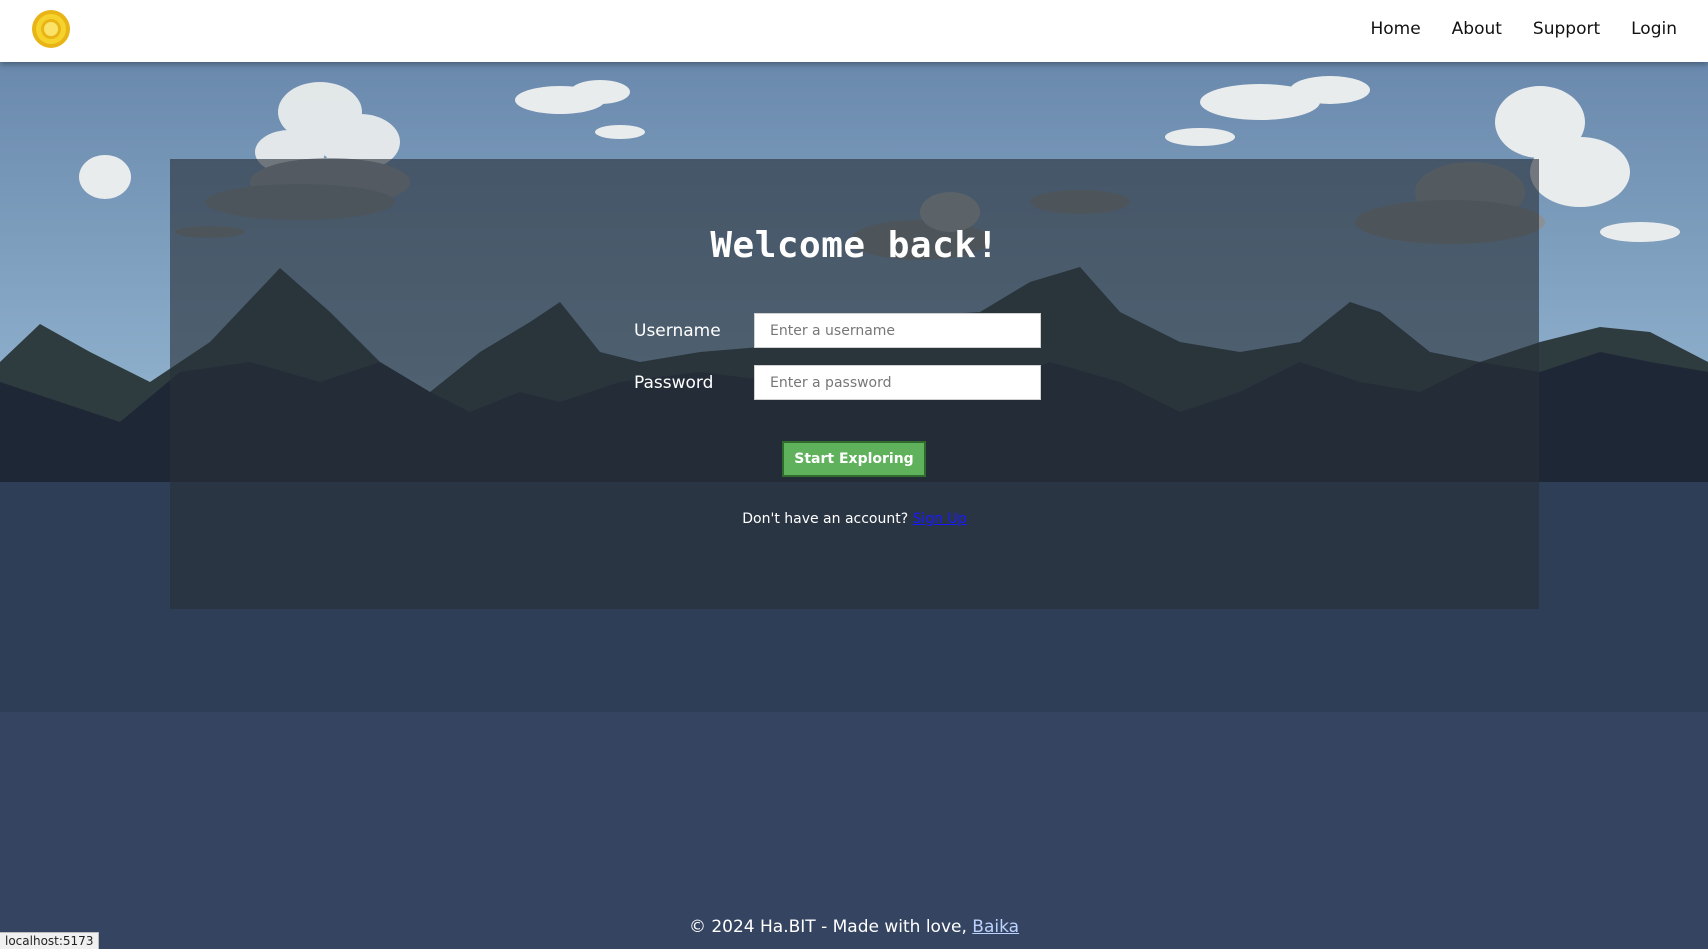 The height and width of the screenshot is (949, 1708). What do you see at coordinates (854, 31) in the screenshot?
I see `top-navbar: Home About Support Login` at bounding box center [854, 31].